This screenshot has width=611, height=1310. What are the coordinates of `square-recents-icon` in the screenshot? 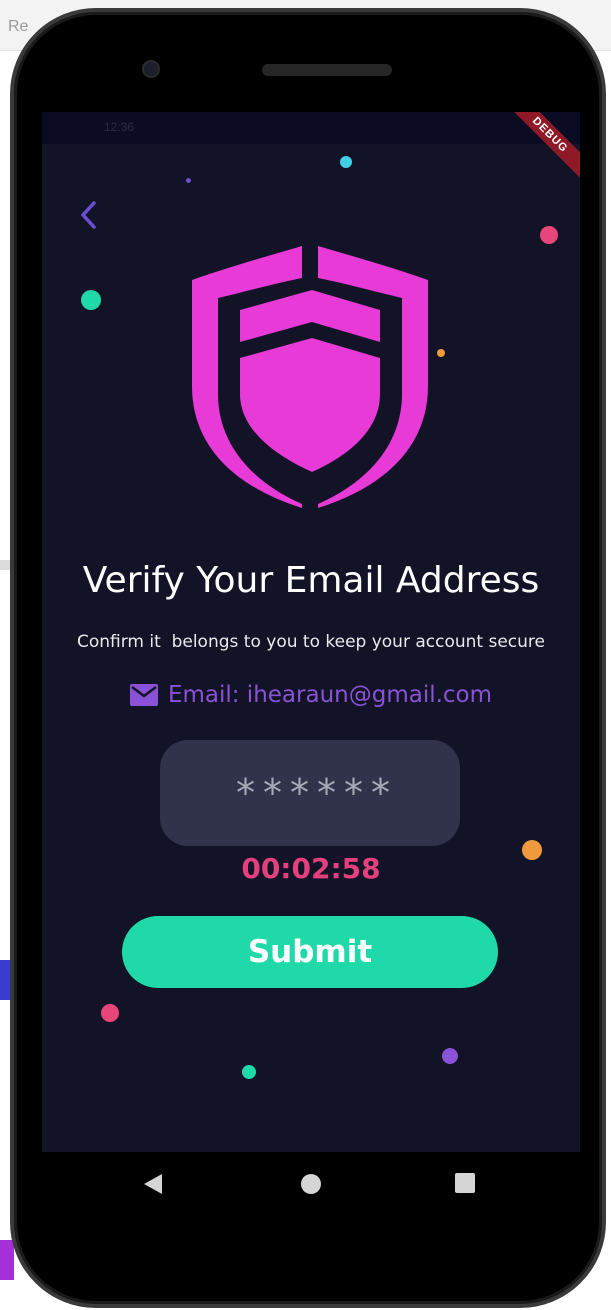 It's located at (465, 1183).